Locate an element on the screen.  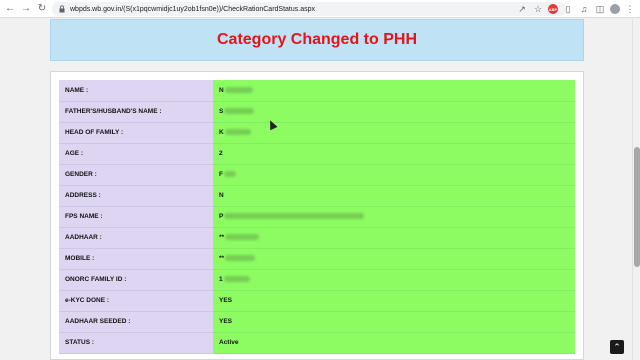
table-row: AADHAAR SEEDED : YES is located at coordinates (317, 322).